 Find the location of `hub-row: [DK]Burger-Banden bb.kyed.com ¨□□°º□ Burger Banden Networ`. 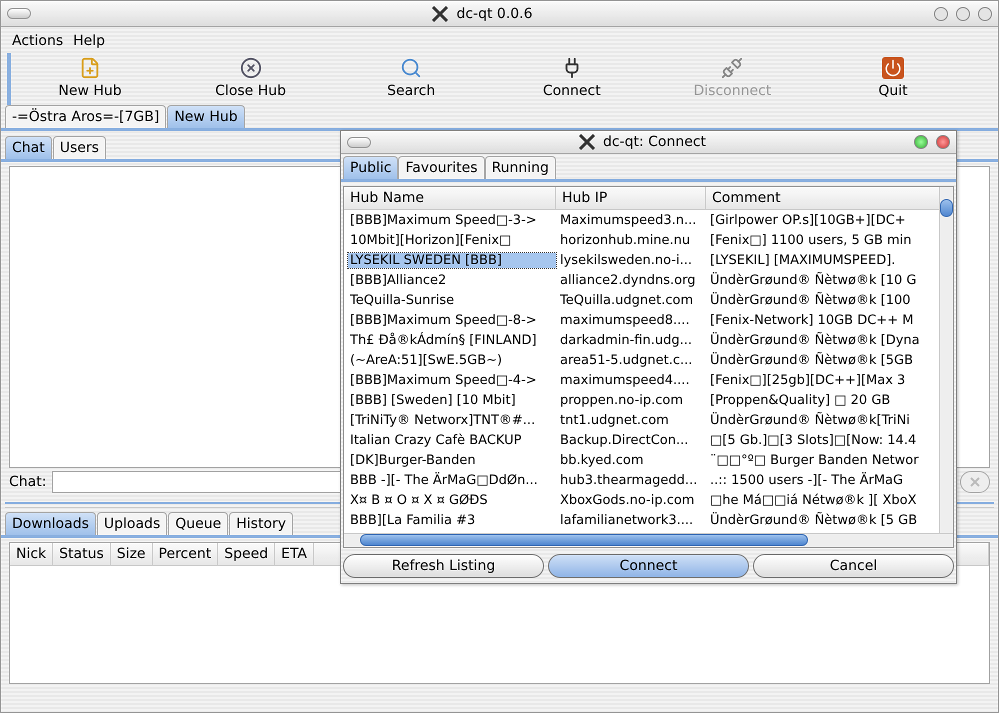

hub-row: [DK]Burger-Banden bb.kyed.com ¨□□°º□ Burger Banden Networ is located at coordinates (641, 460).